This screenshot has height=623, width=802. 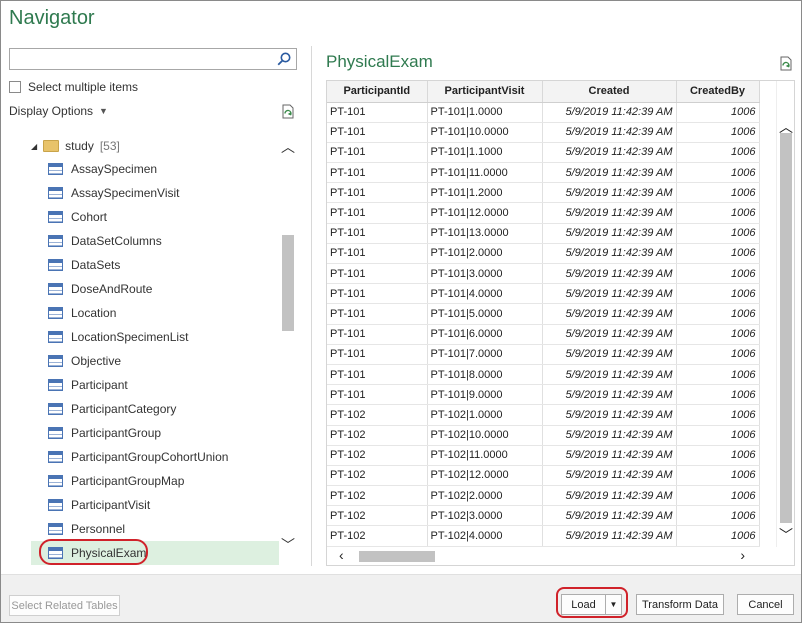 What do you see at coordinates (155, 313) in the screenshot?
I see `tree-item: Location` at bounding box center [155, 313].